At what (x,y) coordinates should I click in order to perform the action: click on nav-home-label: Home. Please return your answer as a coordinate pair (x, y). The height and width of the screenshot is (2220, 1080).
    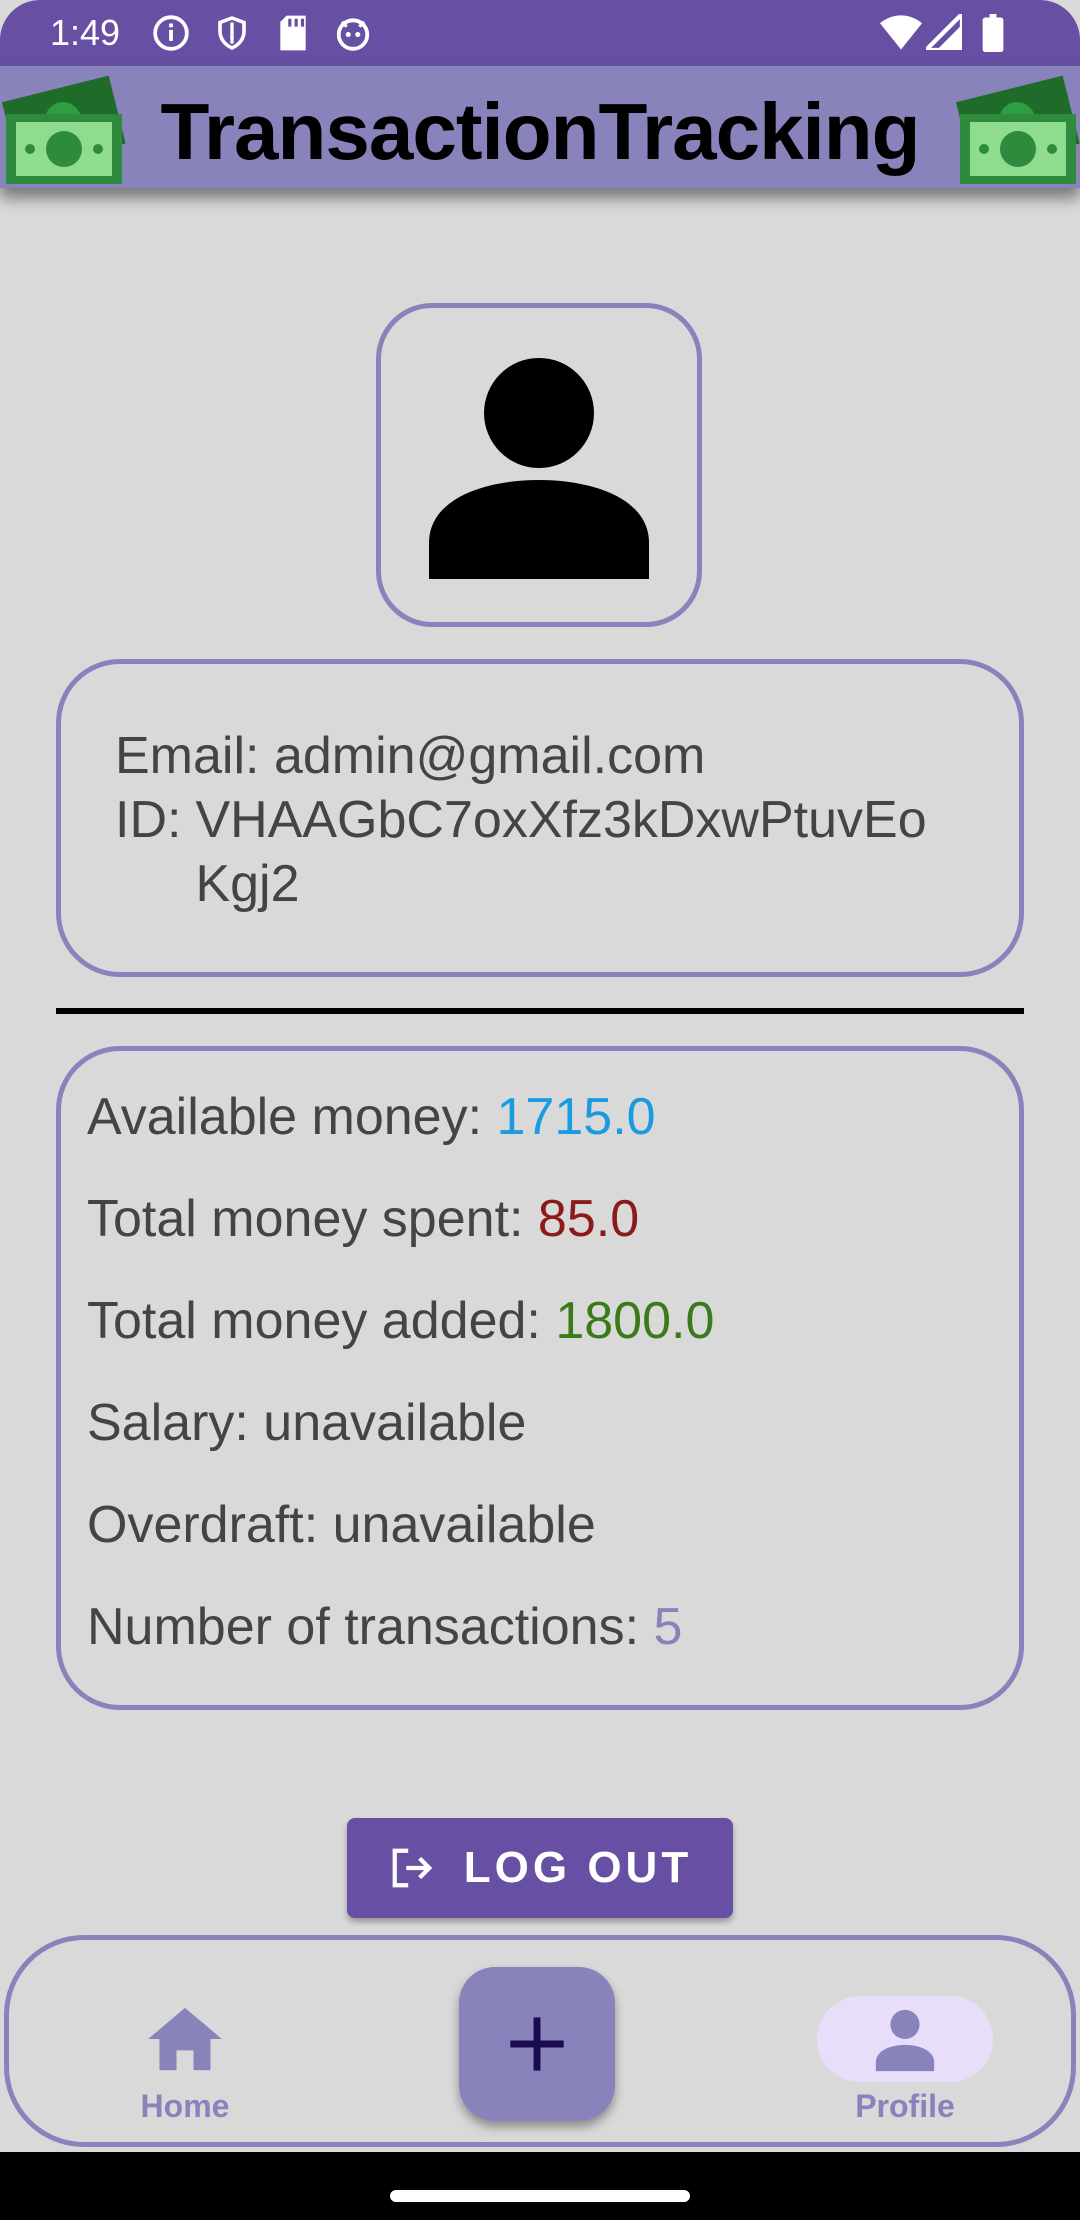
    Looking at the image, I should click on (185, 2106).